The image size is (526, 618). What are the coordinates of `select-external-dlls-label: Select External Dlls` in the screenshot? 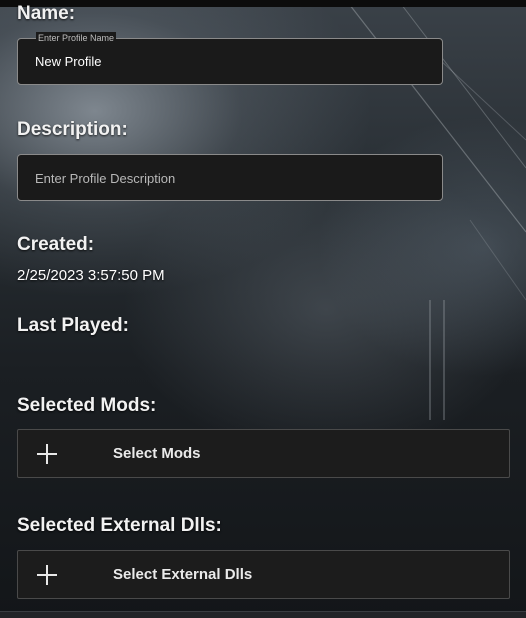 It's located at (183, 574).